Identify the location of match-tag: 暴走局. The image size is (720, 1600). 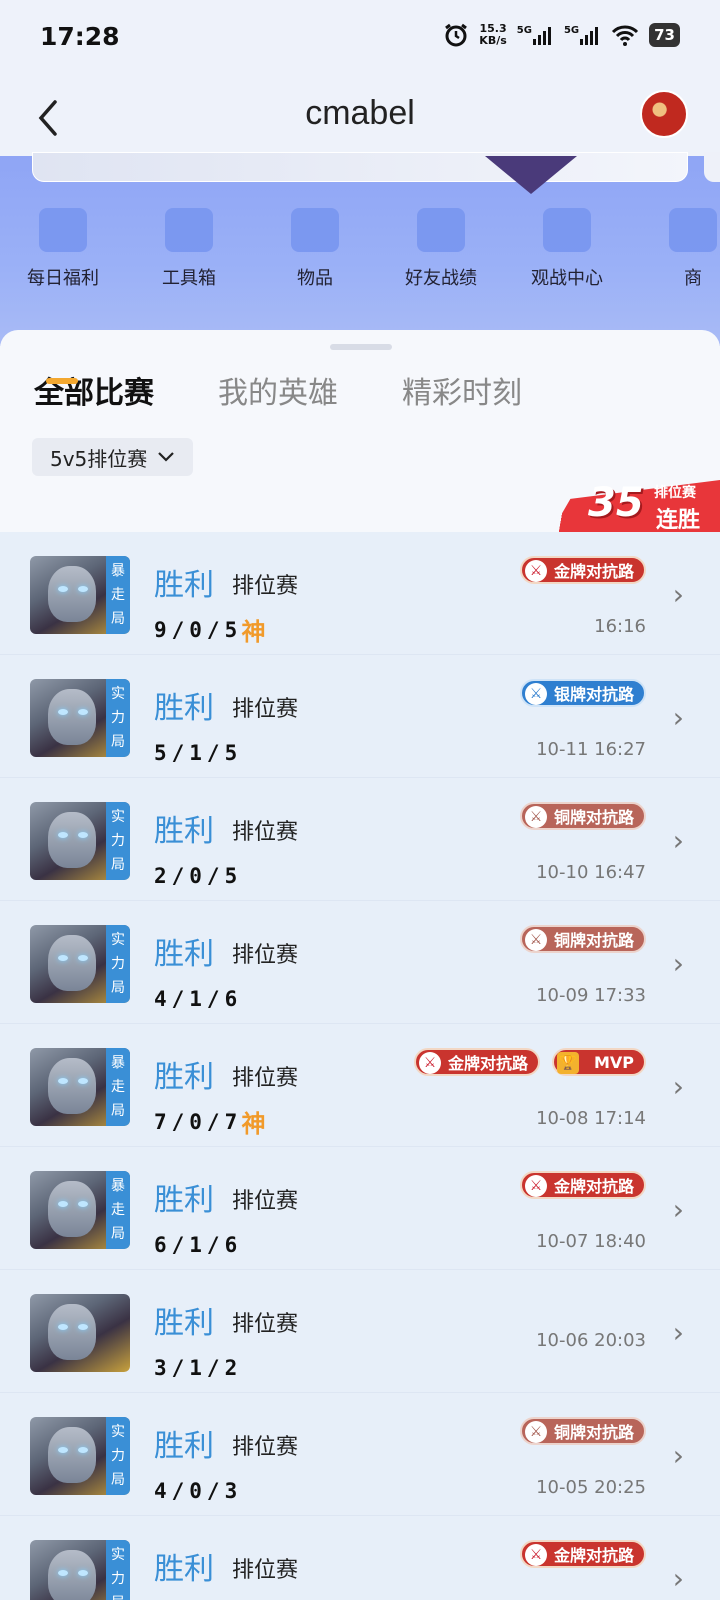
(118, 595).